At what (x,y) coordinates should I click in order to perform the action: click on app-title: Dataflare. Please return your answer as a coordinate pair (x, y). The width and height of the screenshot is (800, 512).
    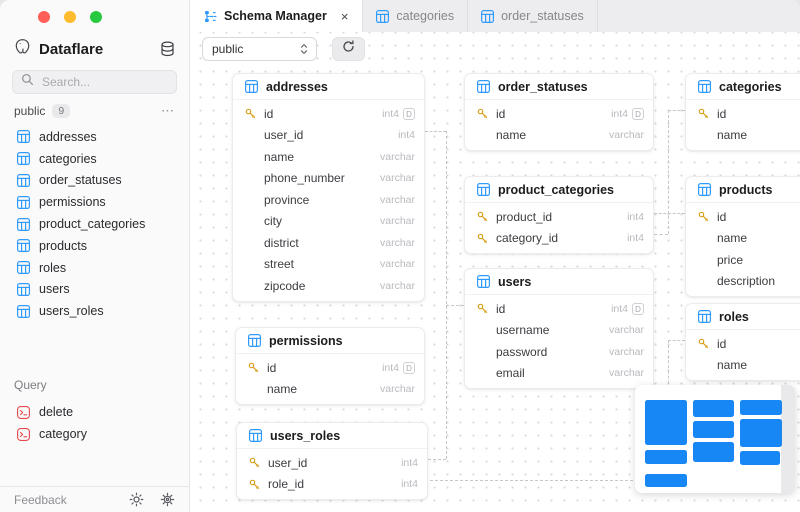
    Looking at the image, I should click on (71, 49).